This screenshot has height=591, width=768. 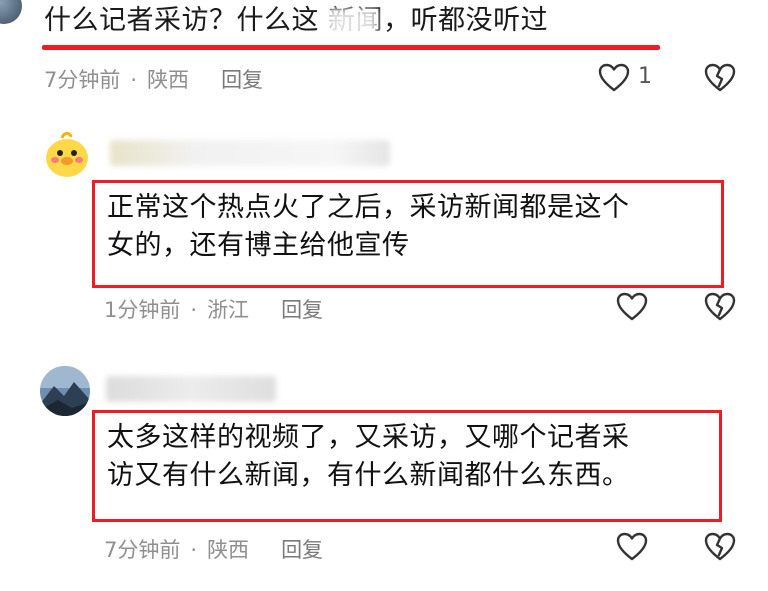 I want to click on mountain-avatar-icon, so click(x=65, y=391).